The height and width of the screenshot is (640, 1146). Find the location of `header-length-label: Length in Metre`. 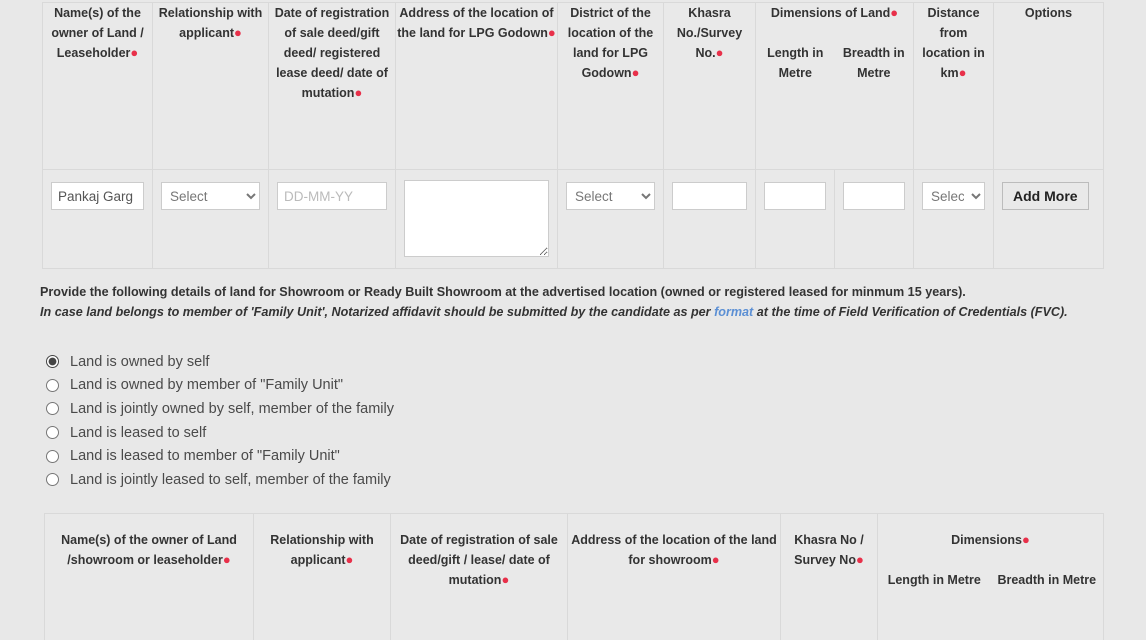

header-length-label: Length in Metre is located at coordinates (795, 63).